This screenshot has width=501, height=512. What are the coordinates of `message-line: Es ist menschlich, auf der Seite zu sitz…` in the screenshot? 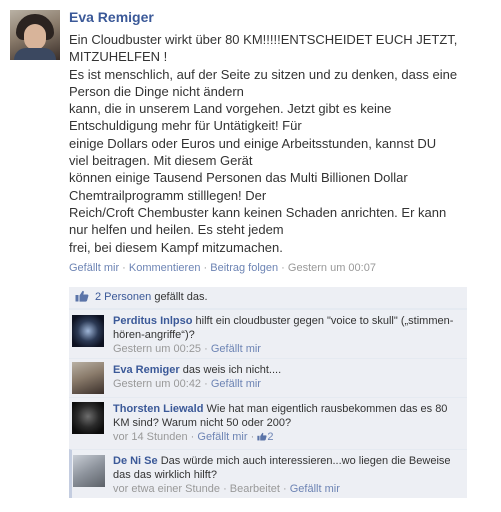 It's located at (263, 74).